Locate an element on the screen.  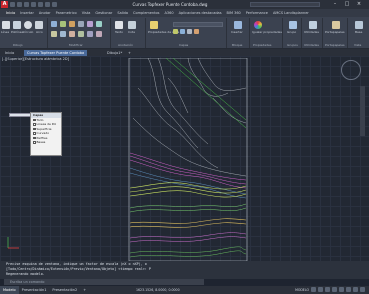
grid-icon is located at coordinates (313, 289).